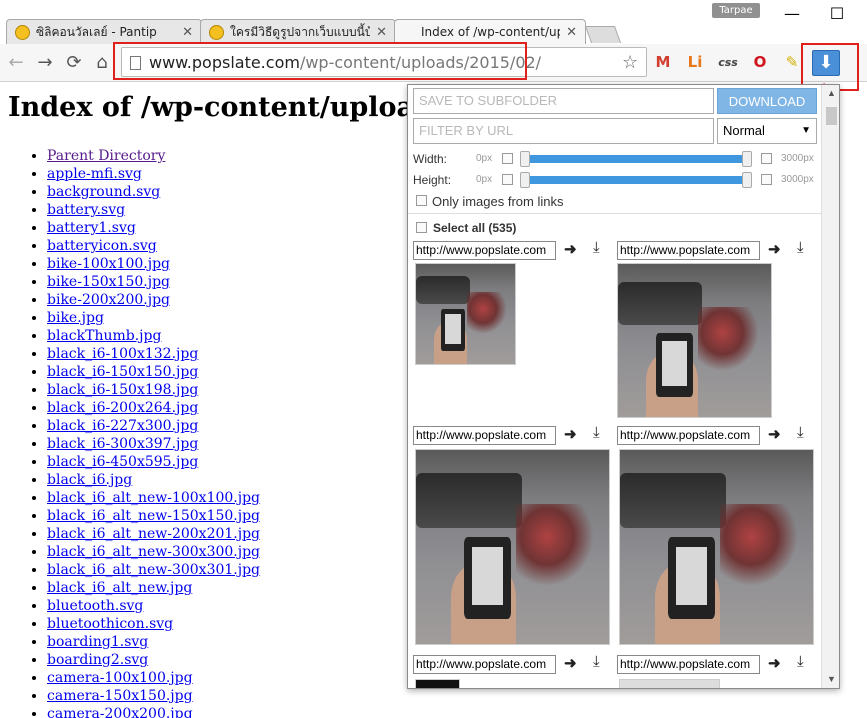 Image resolution: width=867 pixels, height=718 pixels. I want to click on file-link: black_i6-450x595.jpg, so click(122, 462).